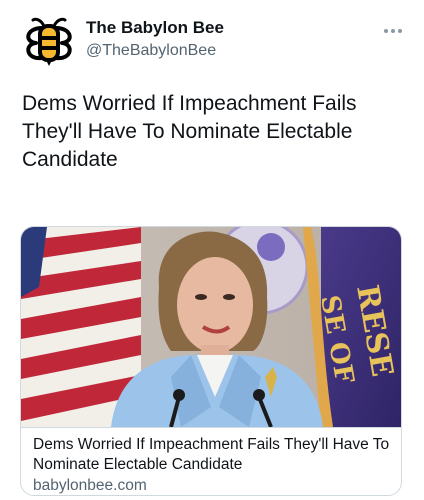 The width and height of the screenshot is (424, 500). I want to click on user-handle: @TheBabylonBee, so click(151, 50).